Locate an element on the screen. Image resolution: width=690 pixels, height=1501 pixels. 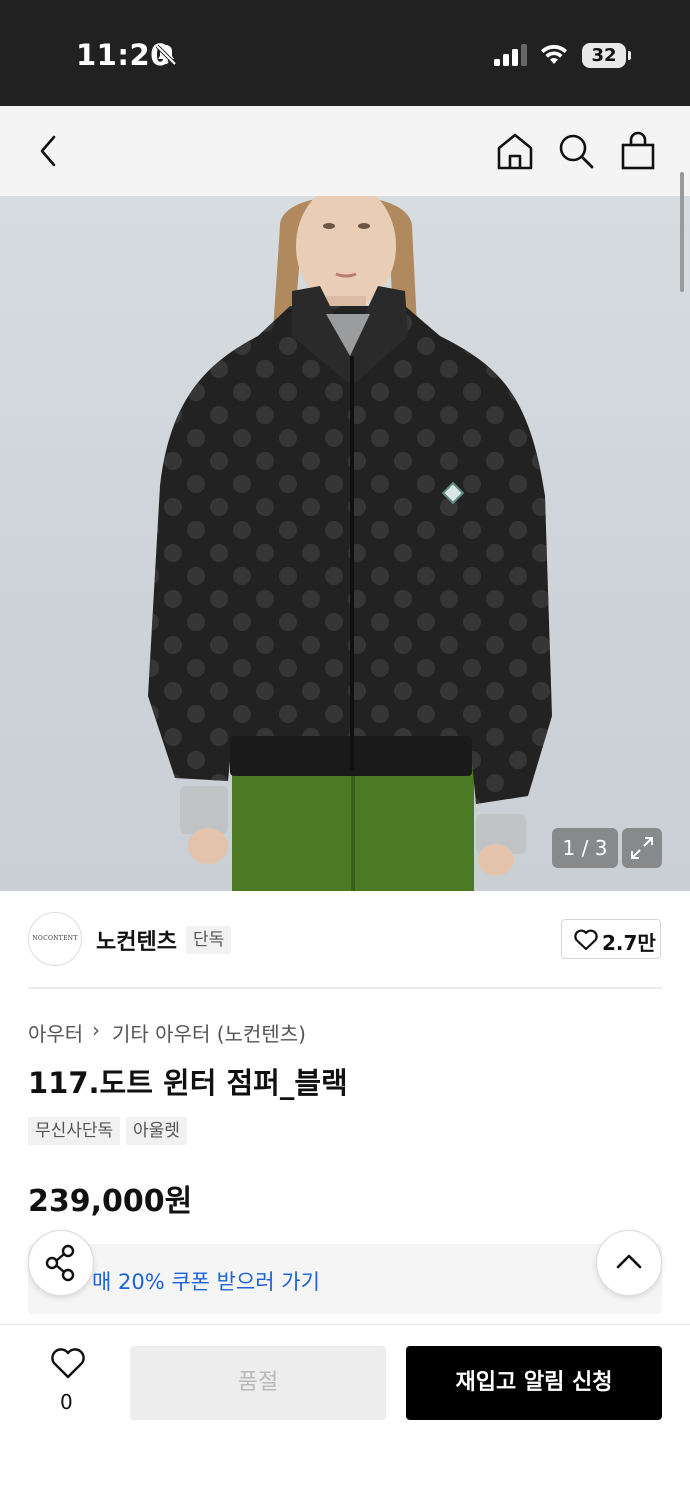
battery-indicator: 32 is located at coordinates (604, 55).